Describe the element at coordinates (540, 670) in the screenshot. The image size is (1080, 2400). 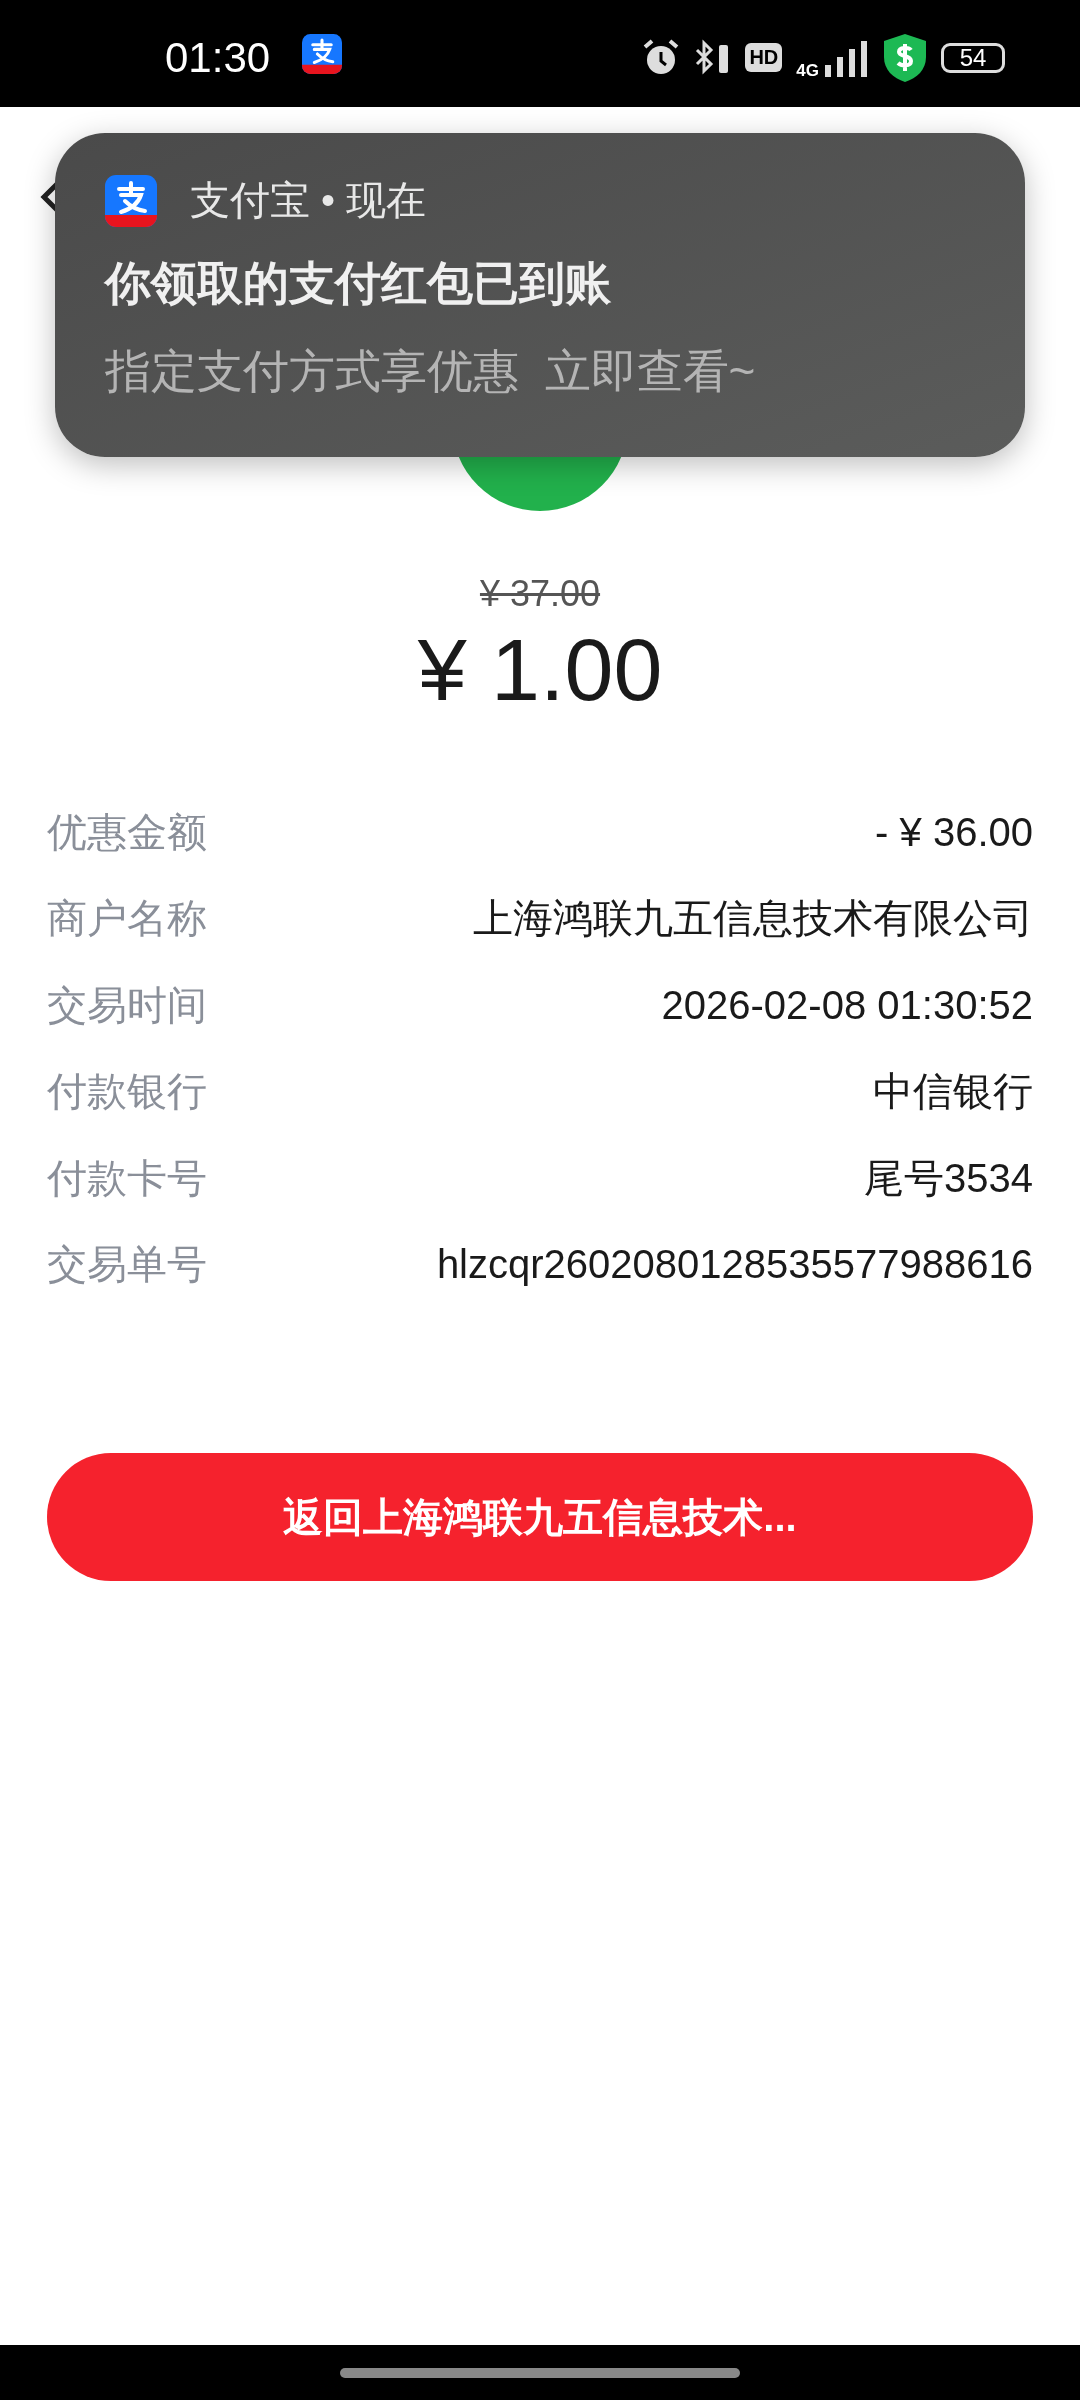
I see `paid-amount: ¥ 1.00` at that location.